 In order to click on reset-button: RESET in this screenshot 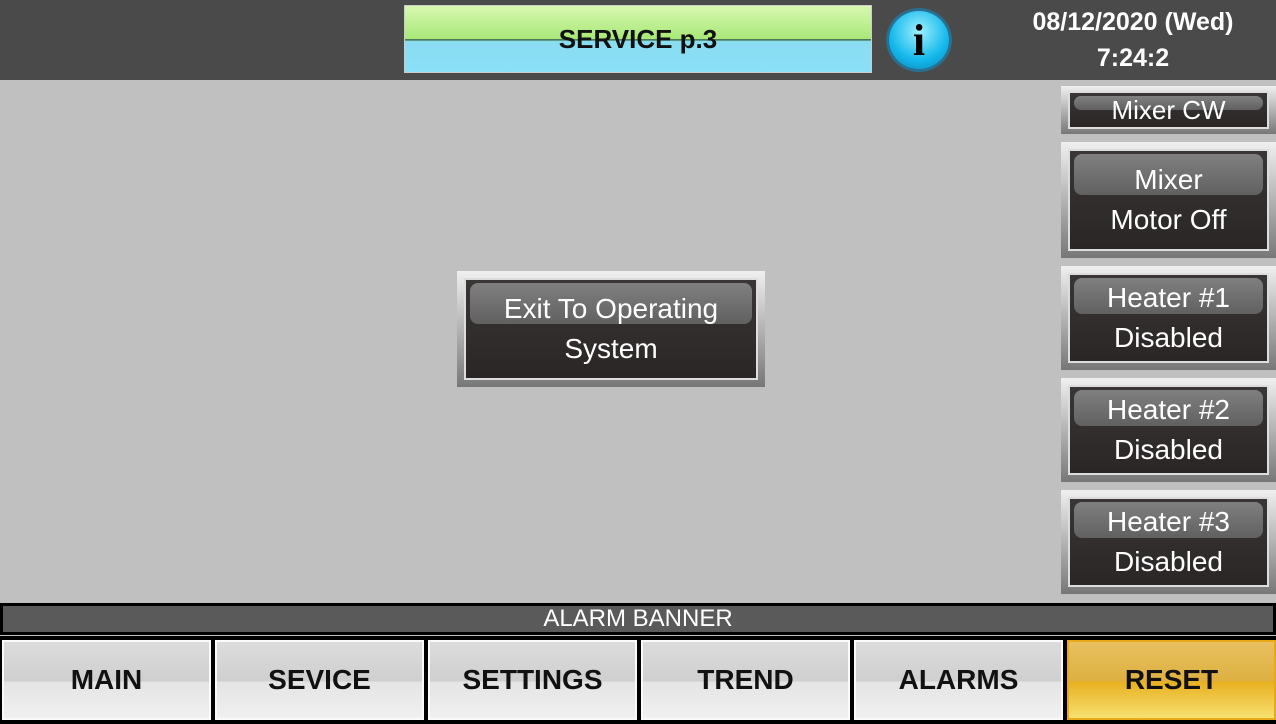, I will do `click(1171, 680)`.